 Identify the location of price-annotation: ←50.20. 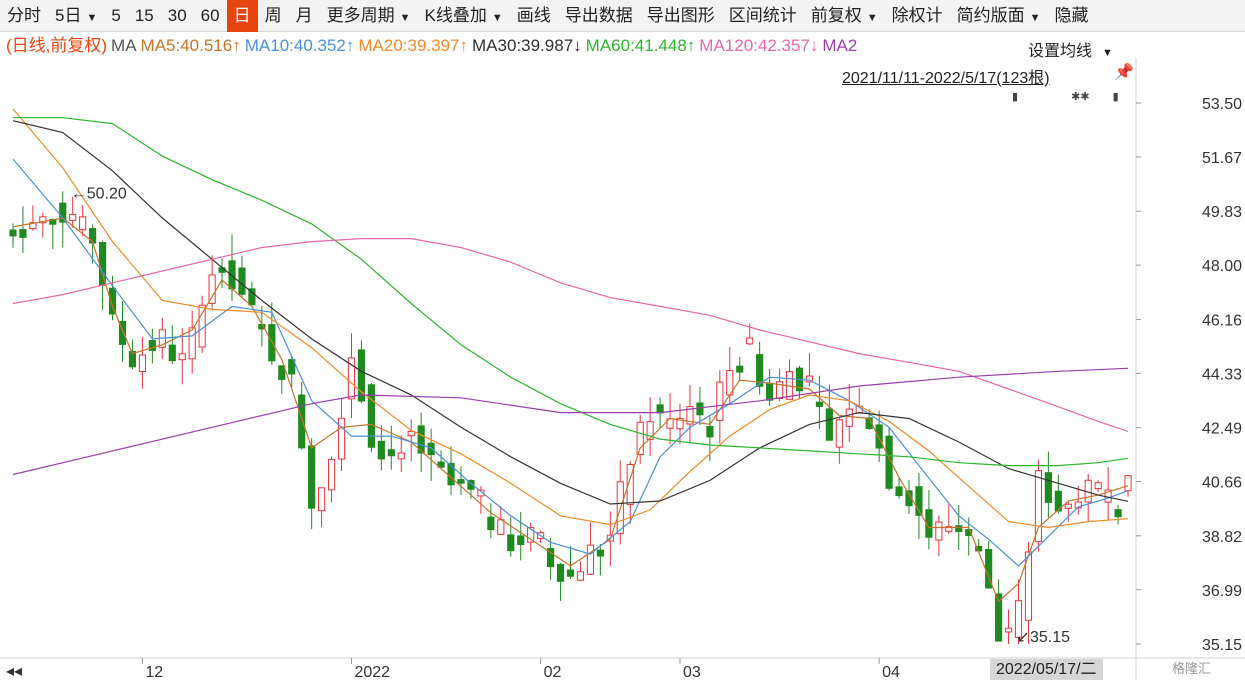
(99, 193).